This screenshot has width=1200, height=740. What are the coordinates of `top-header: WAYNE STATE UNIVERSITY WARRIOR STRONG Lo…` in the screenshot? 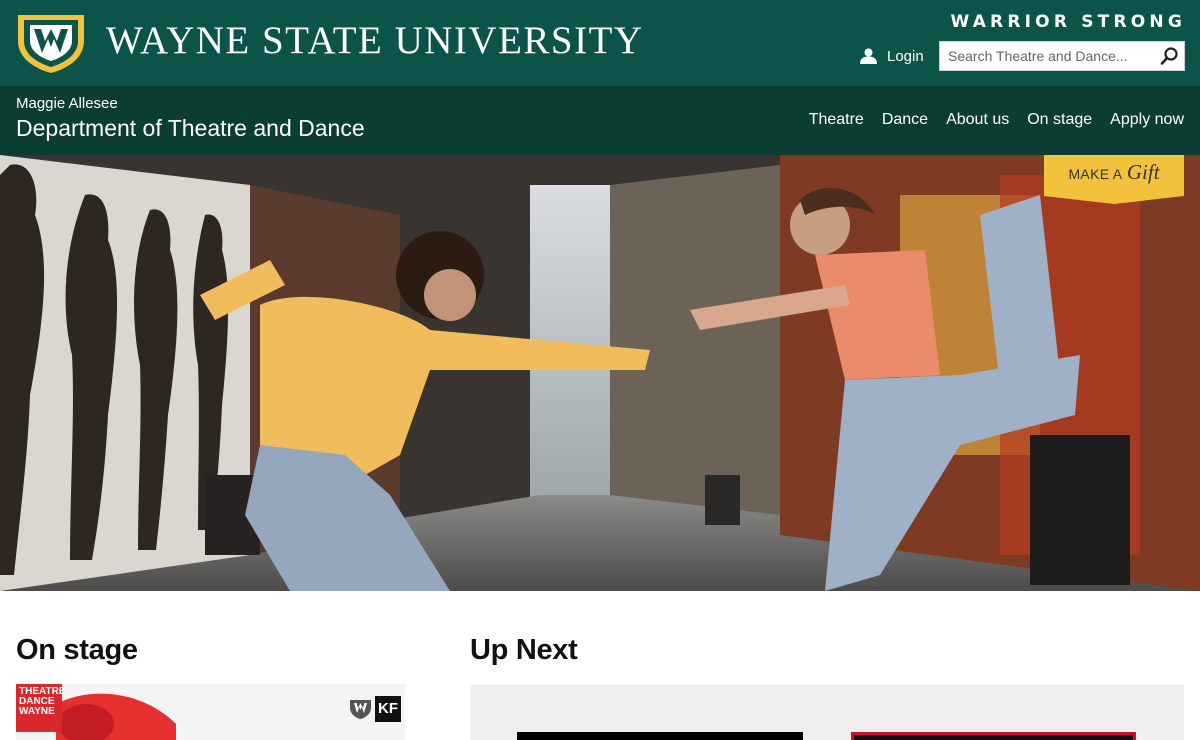 It's located at (600, 43).